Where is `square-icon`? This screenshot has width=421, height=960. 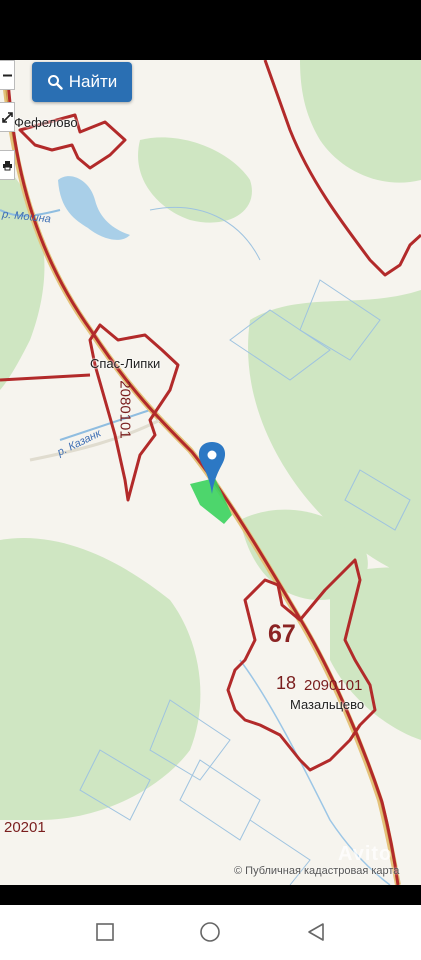 square-icon is located at coordinates (105, 932).